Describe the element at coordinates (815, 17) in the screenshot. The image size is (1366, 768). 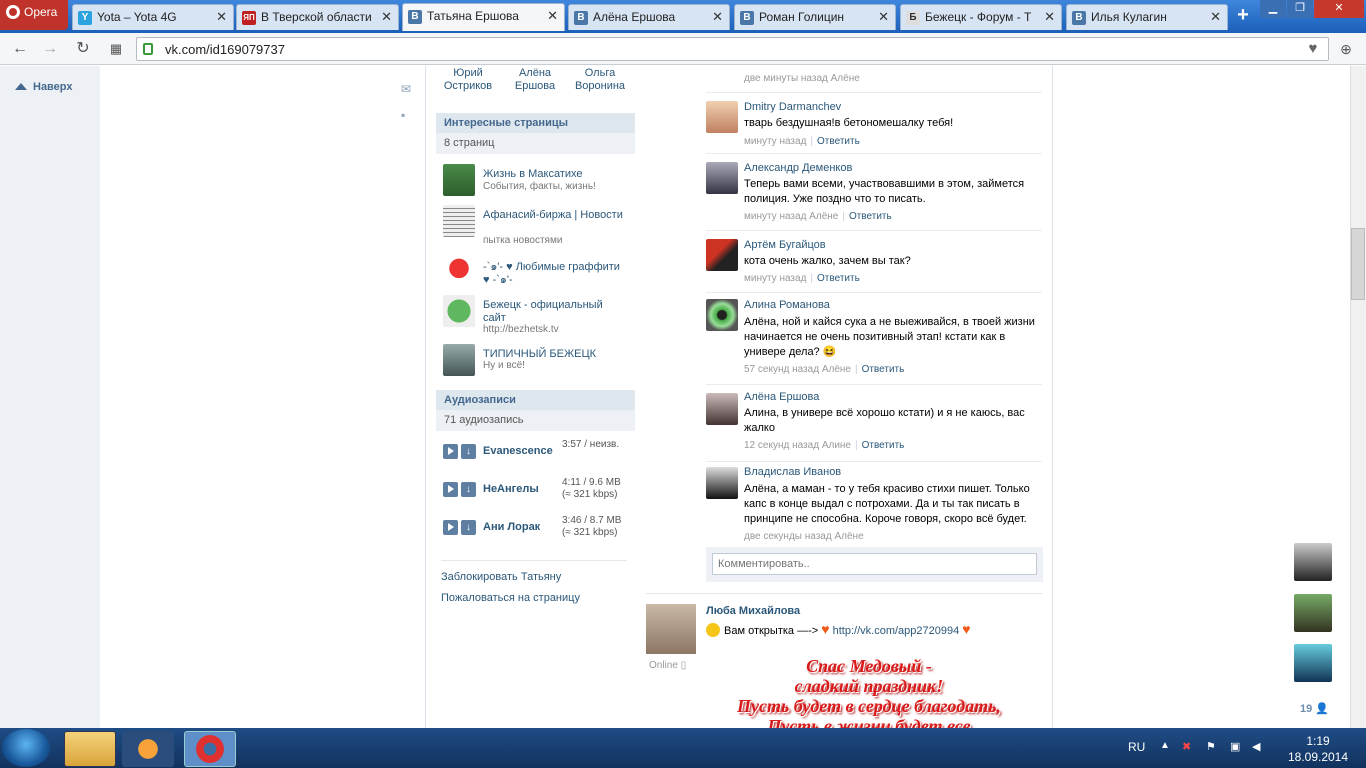
I see `tab-roman: В Роман Голицин ✕` at that location.